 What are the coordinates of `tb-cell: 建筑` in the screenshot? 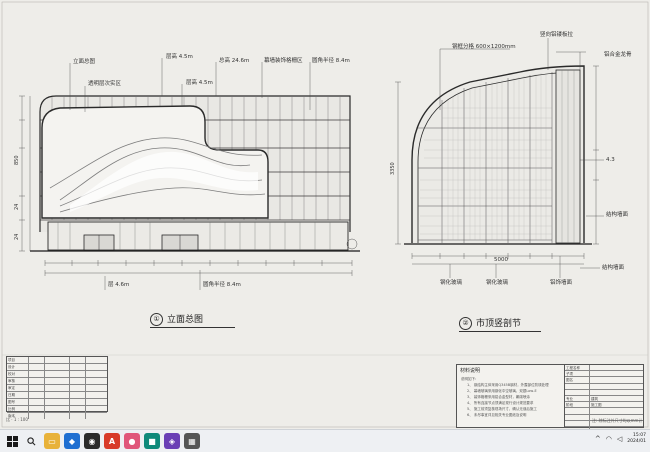 It's located at (594, 398).